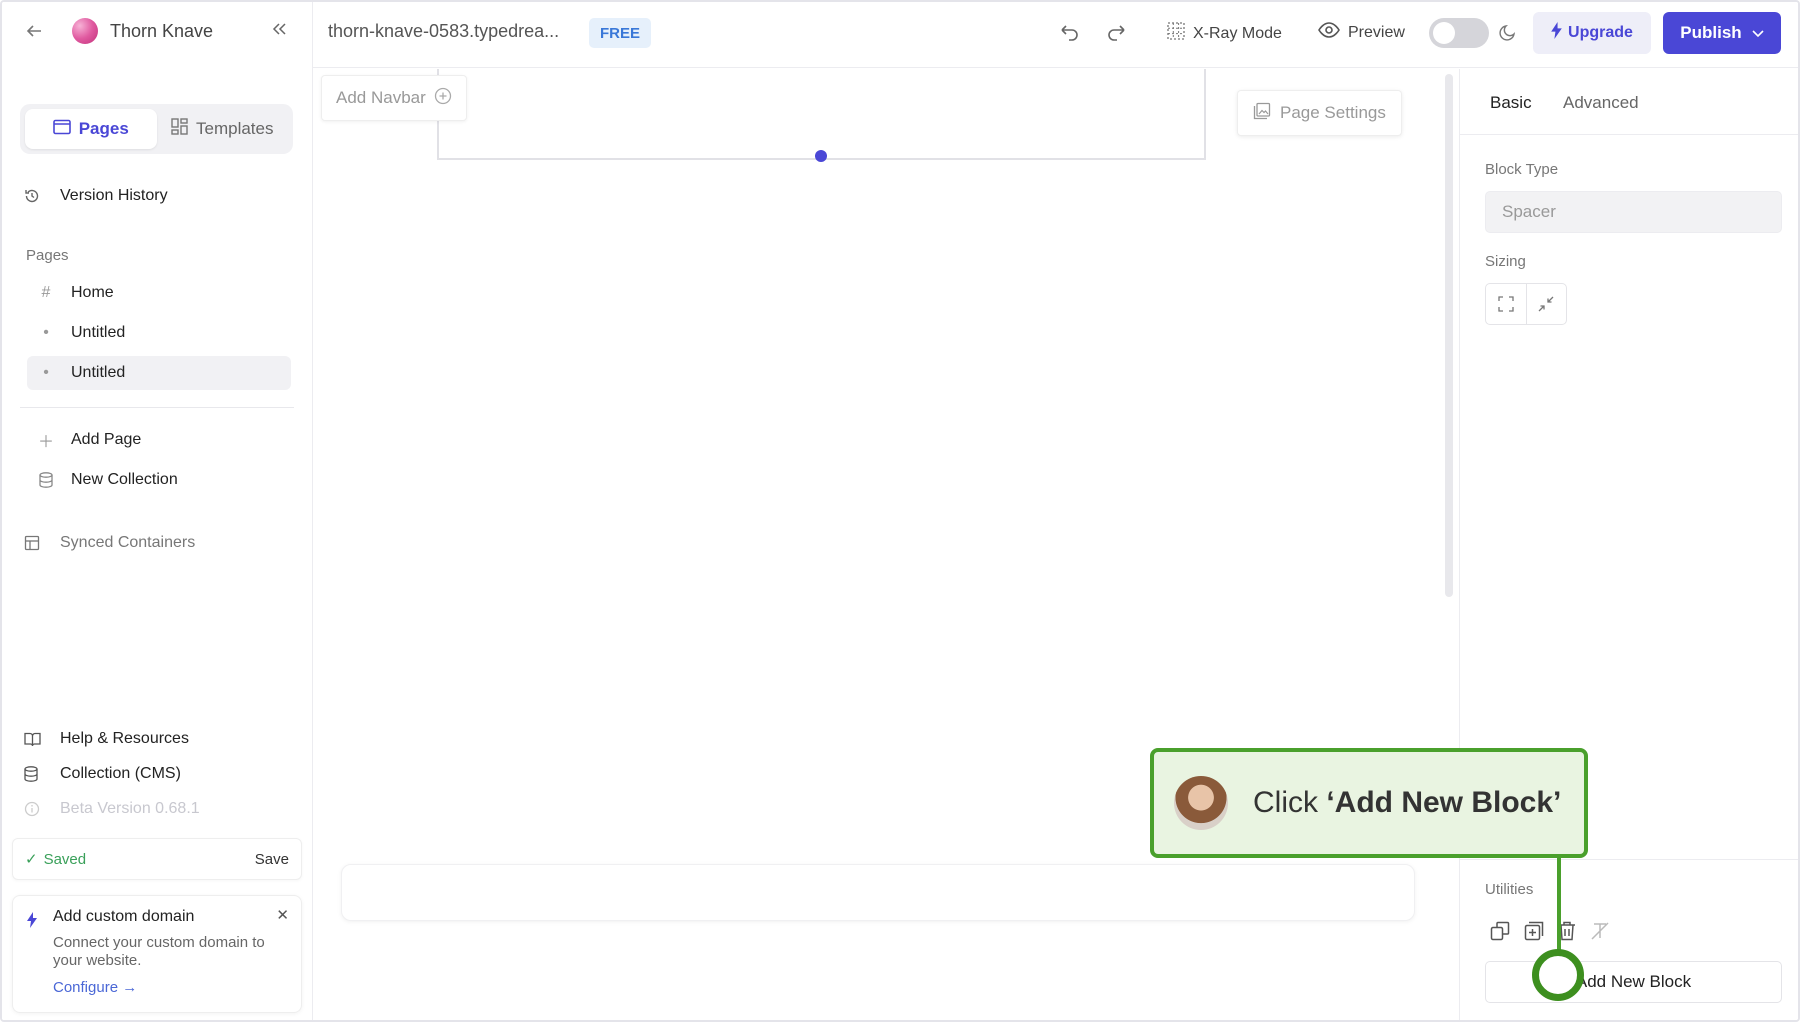 The height and width of the screenshot is (1022, 1800). I want to click on shrink-icon, so click(1546, 304).